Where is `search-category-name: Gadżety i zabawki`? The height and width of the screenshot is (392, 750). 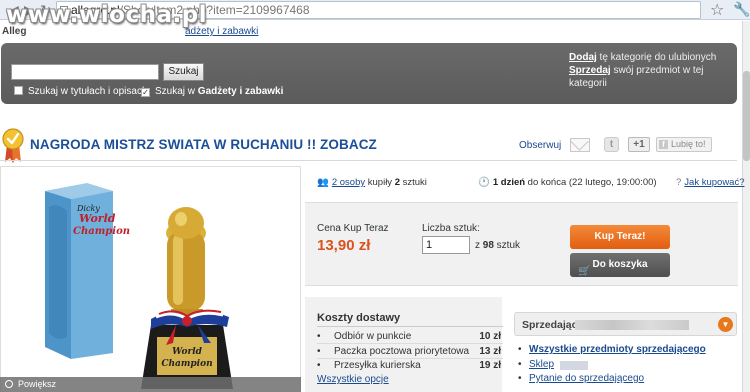 search-category-name: Gadżety i zabawki is located at coordinates (240, 91).